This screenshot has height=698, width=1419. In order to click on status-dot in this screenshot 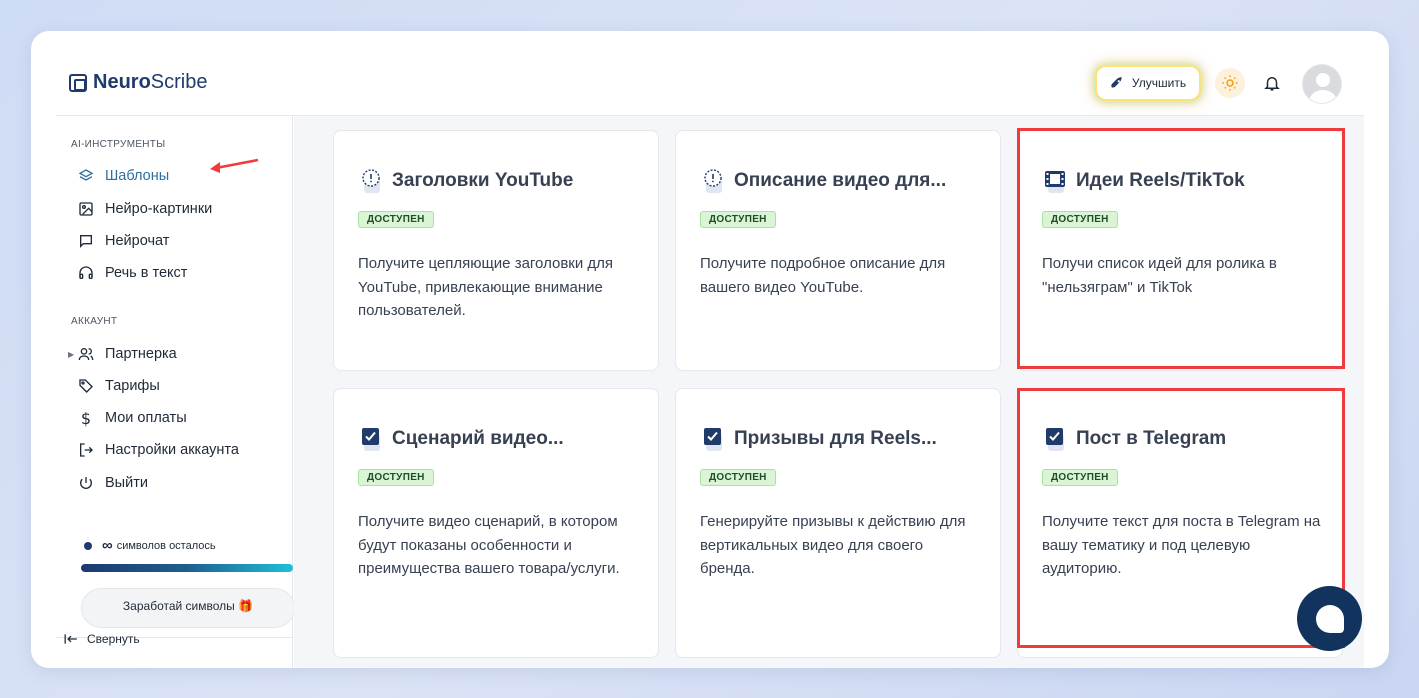, I will do `click(88, 545)`.